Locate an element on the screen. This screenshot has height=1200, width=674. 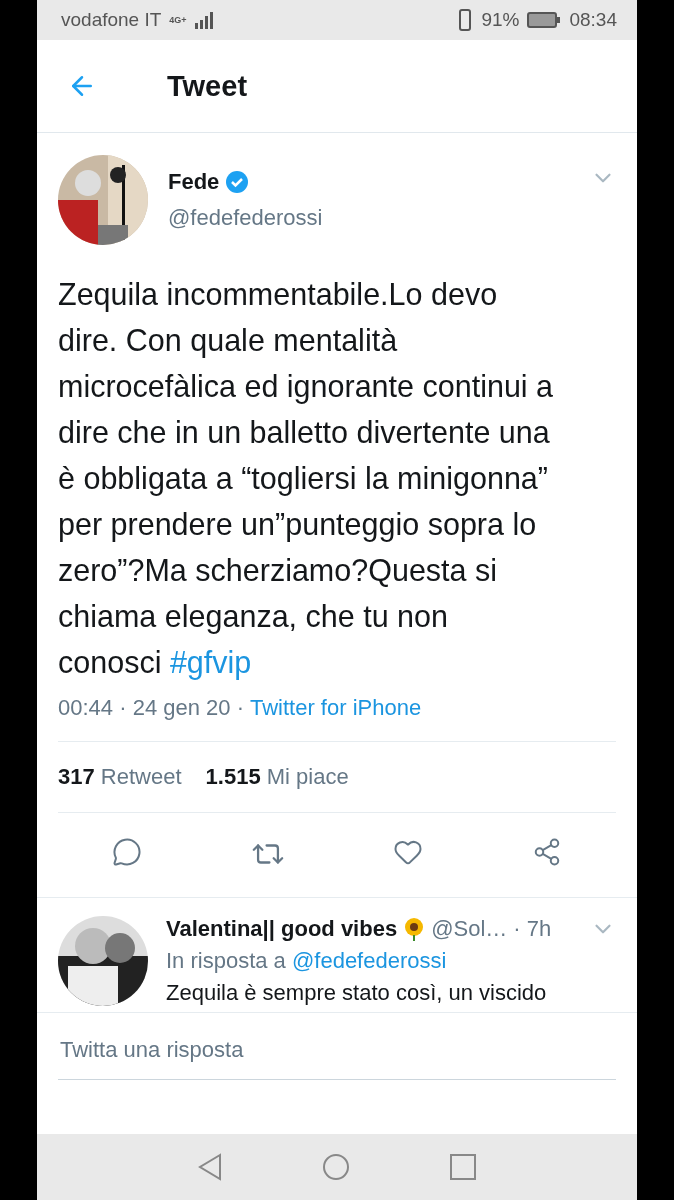
sunflower-icon is located at coordinates (414, 929).